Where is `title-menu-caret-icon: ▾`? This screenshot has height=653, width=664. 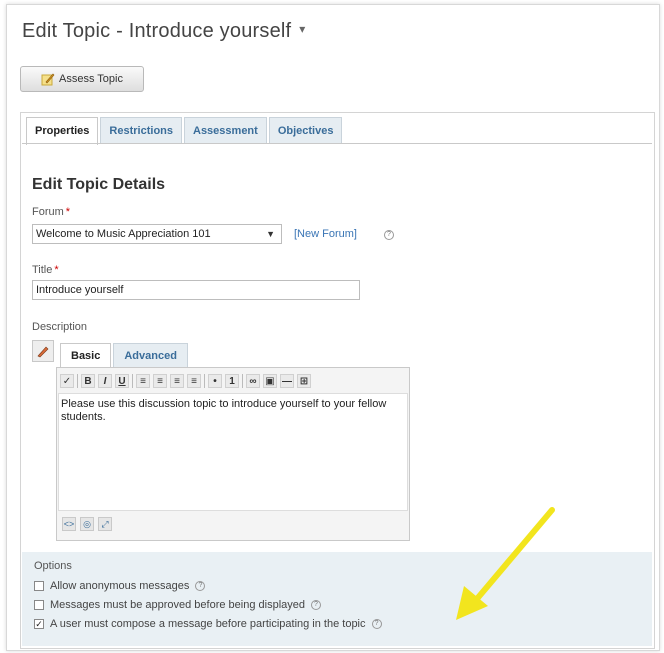
title-menu-caret-icon: ▾ is located at coordinates (302, 29).